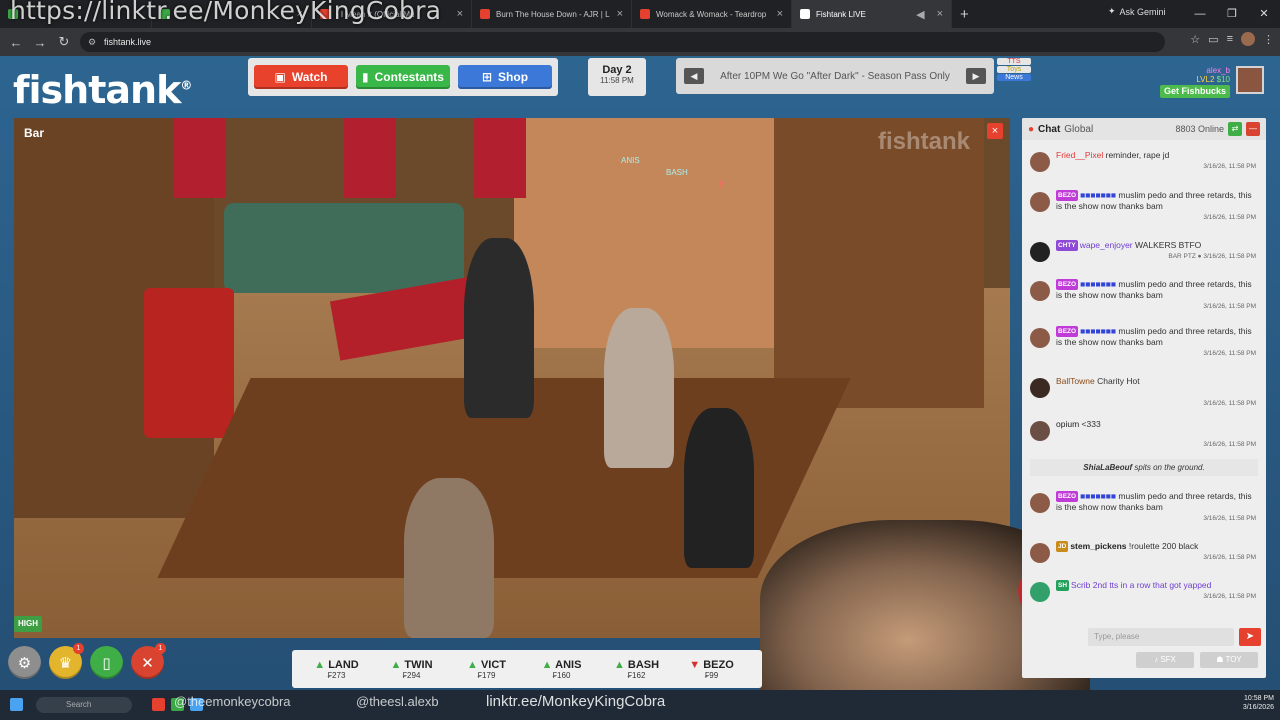 The width and height of the screenshot is (1280, 720). Describe the element at coordinates (1213, 39) in the screenshot. I see `cast-icon: ▭` at that location.